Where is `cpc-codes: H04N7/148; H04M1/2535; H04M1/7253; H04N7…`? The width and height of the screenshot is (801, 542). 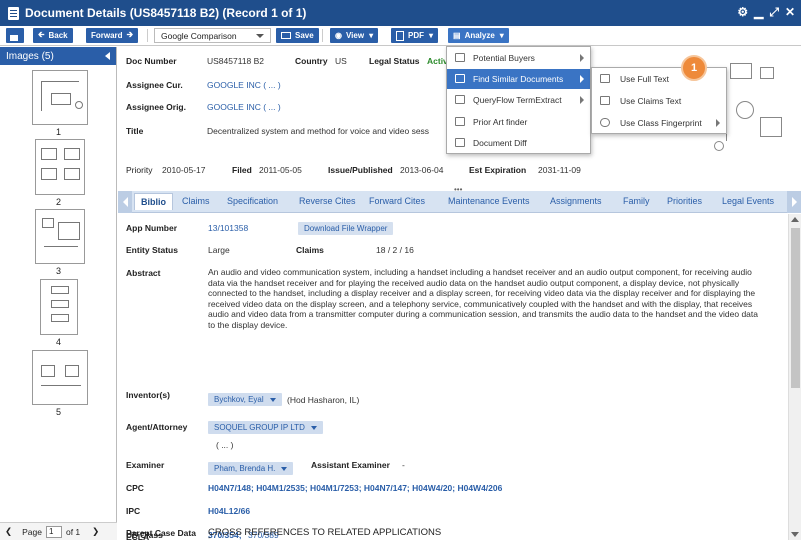
cpc-codes: H04N7/148; H04M1/2535; H04M1/7253; H04N7… is located at coordinates (355, 488).